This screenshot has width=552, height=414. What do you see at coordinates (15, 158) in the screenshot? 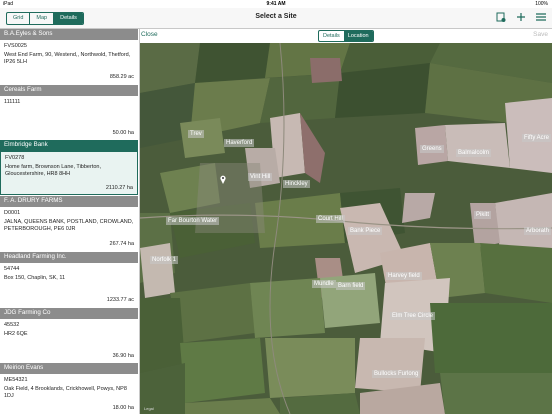
I see `site-code: FV0278` at bounding box center [15, 158].